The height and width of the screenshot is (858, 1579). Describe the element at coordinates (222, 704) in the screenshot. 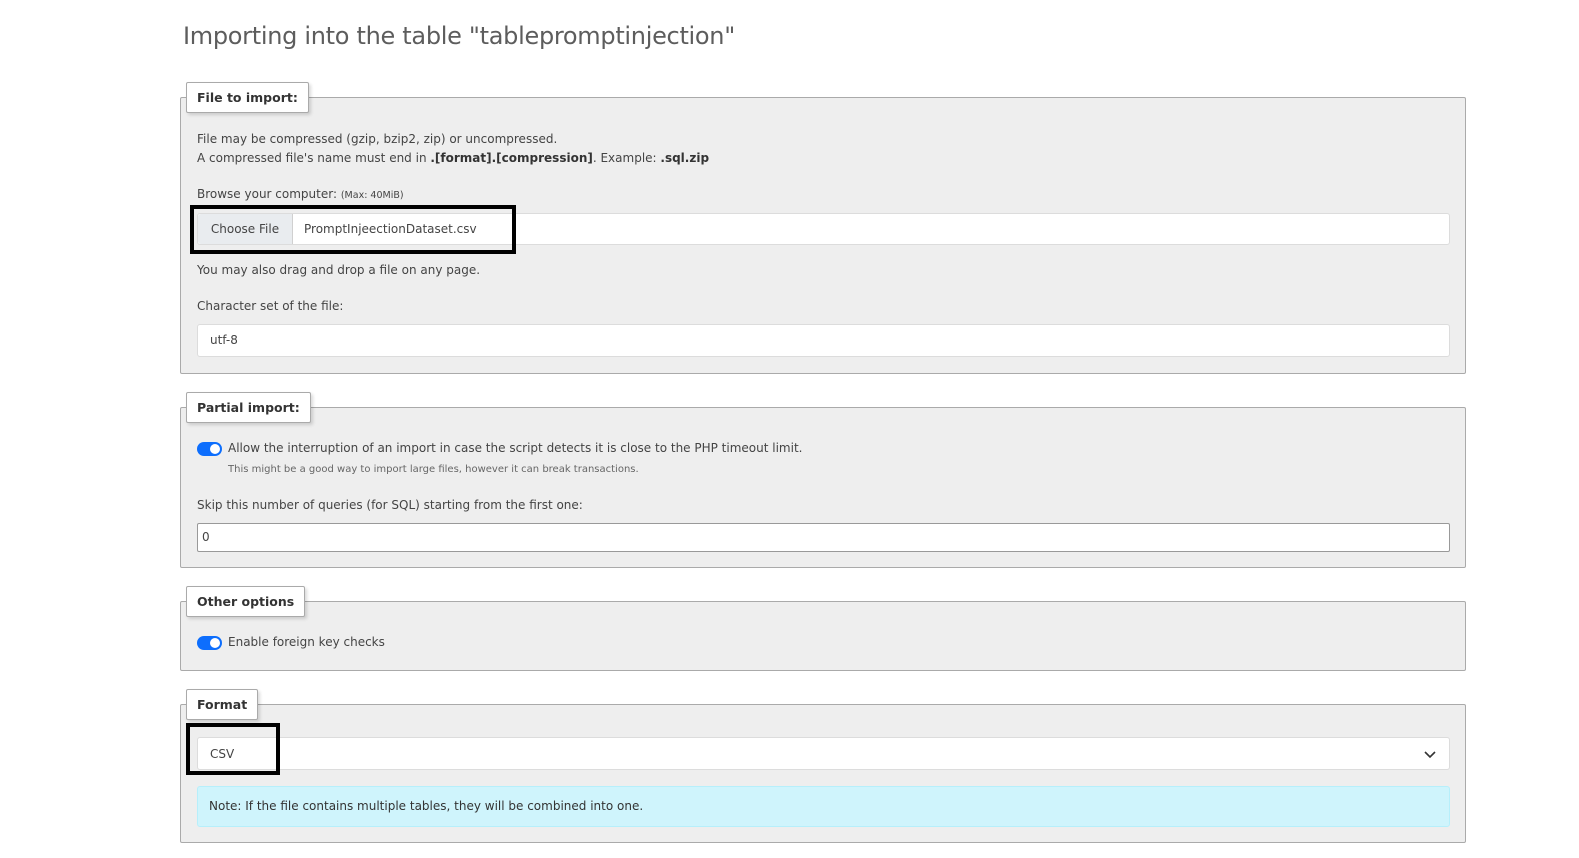

I see `format-legend: Format` at that location.